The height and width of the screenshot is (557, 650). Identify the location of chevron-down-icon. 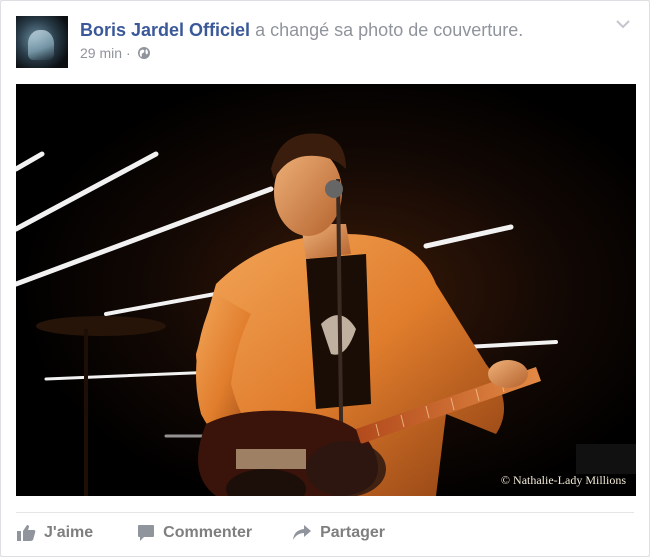
(623, 24).